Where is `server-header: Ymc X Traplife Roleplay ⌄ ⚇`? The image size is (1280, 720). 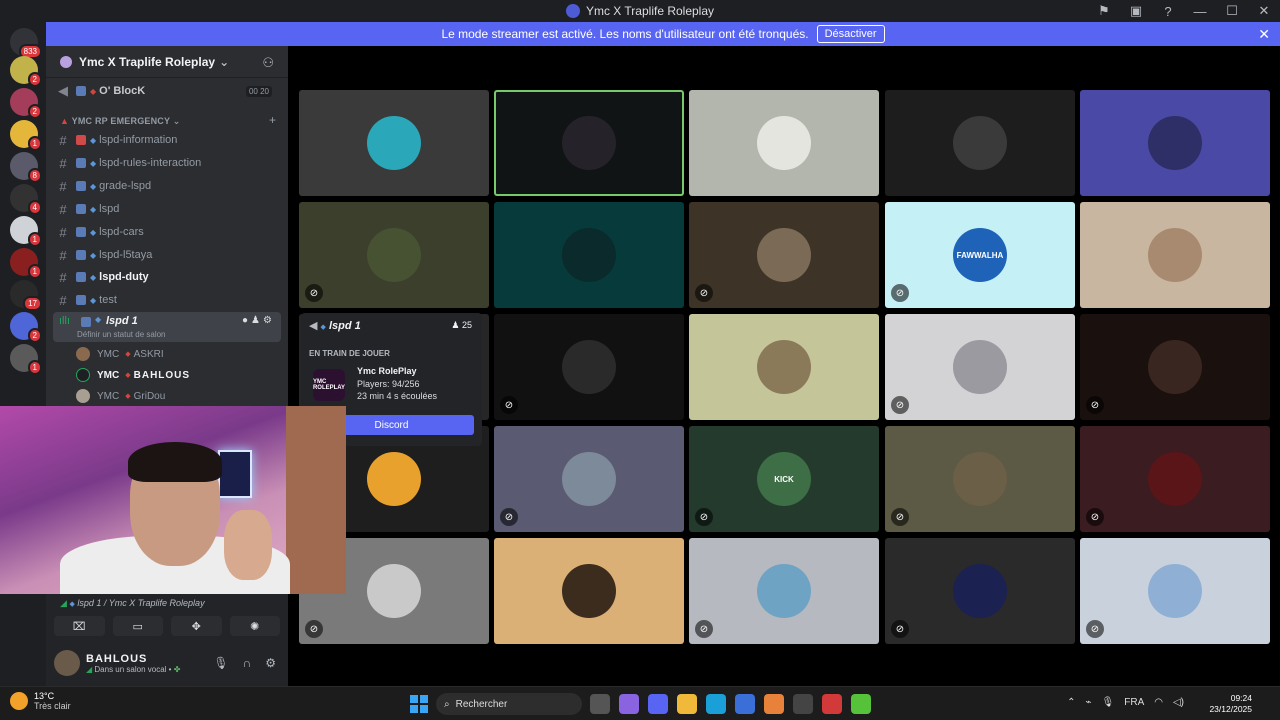
server-header: Ymc X Traplife Roleplay ⌄ ⚇ is located at coordinates (167, 62).